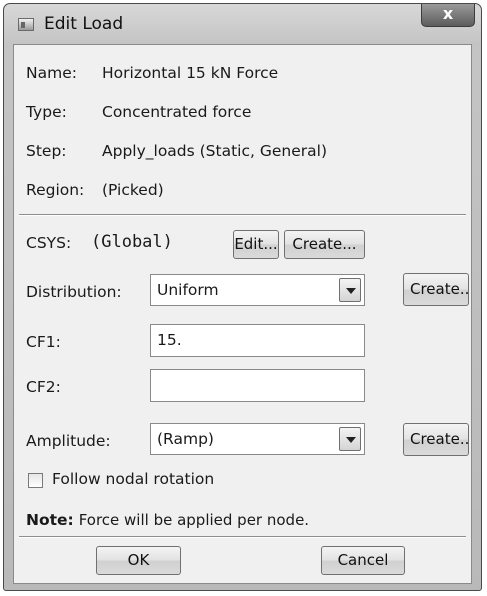  I want to click on type-label: Type:, so click(46, 112).